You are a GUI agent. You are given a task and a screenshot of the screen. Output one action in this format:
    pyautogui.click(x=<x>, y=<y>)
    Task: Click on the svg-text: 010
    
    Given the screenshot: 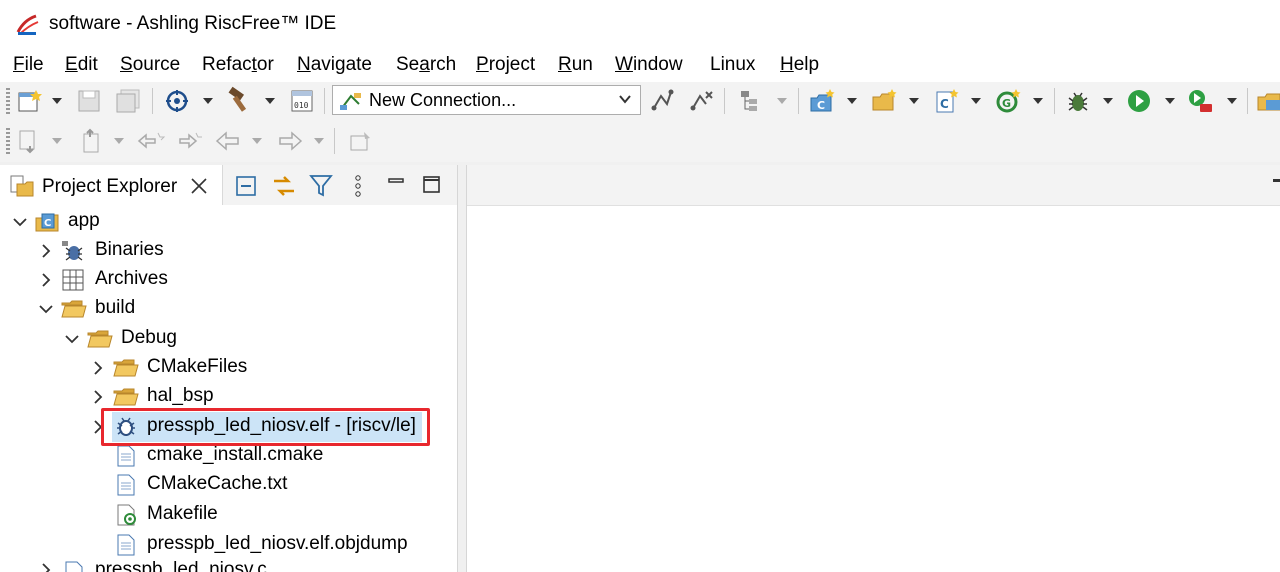 What is the action you would take?
    pyautogui.click(x=301, y=105)
    